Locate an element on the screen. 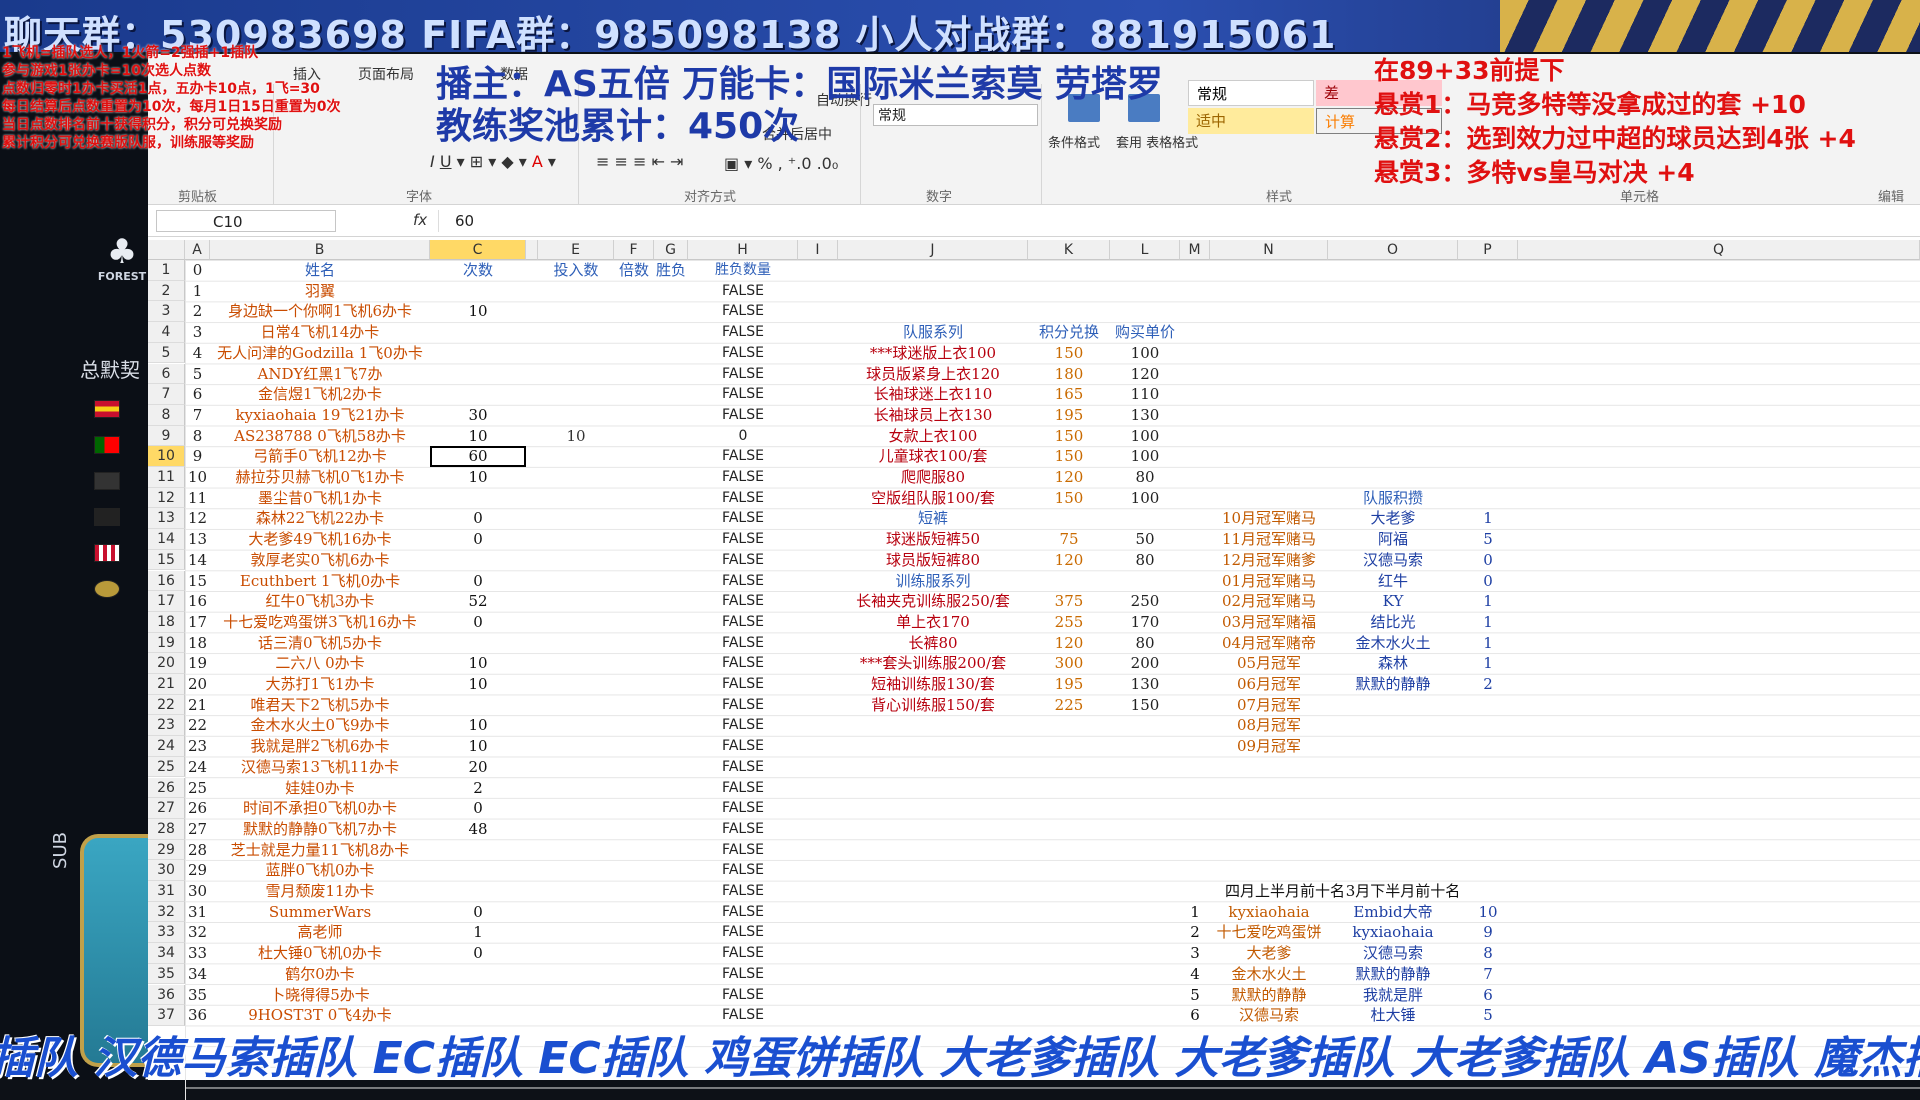  cell-b: 森林22飞机22办卡 is located at coordinates (320, 518).